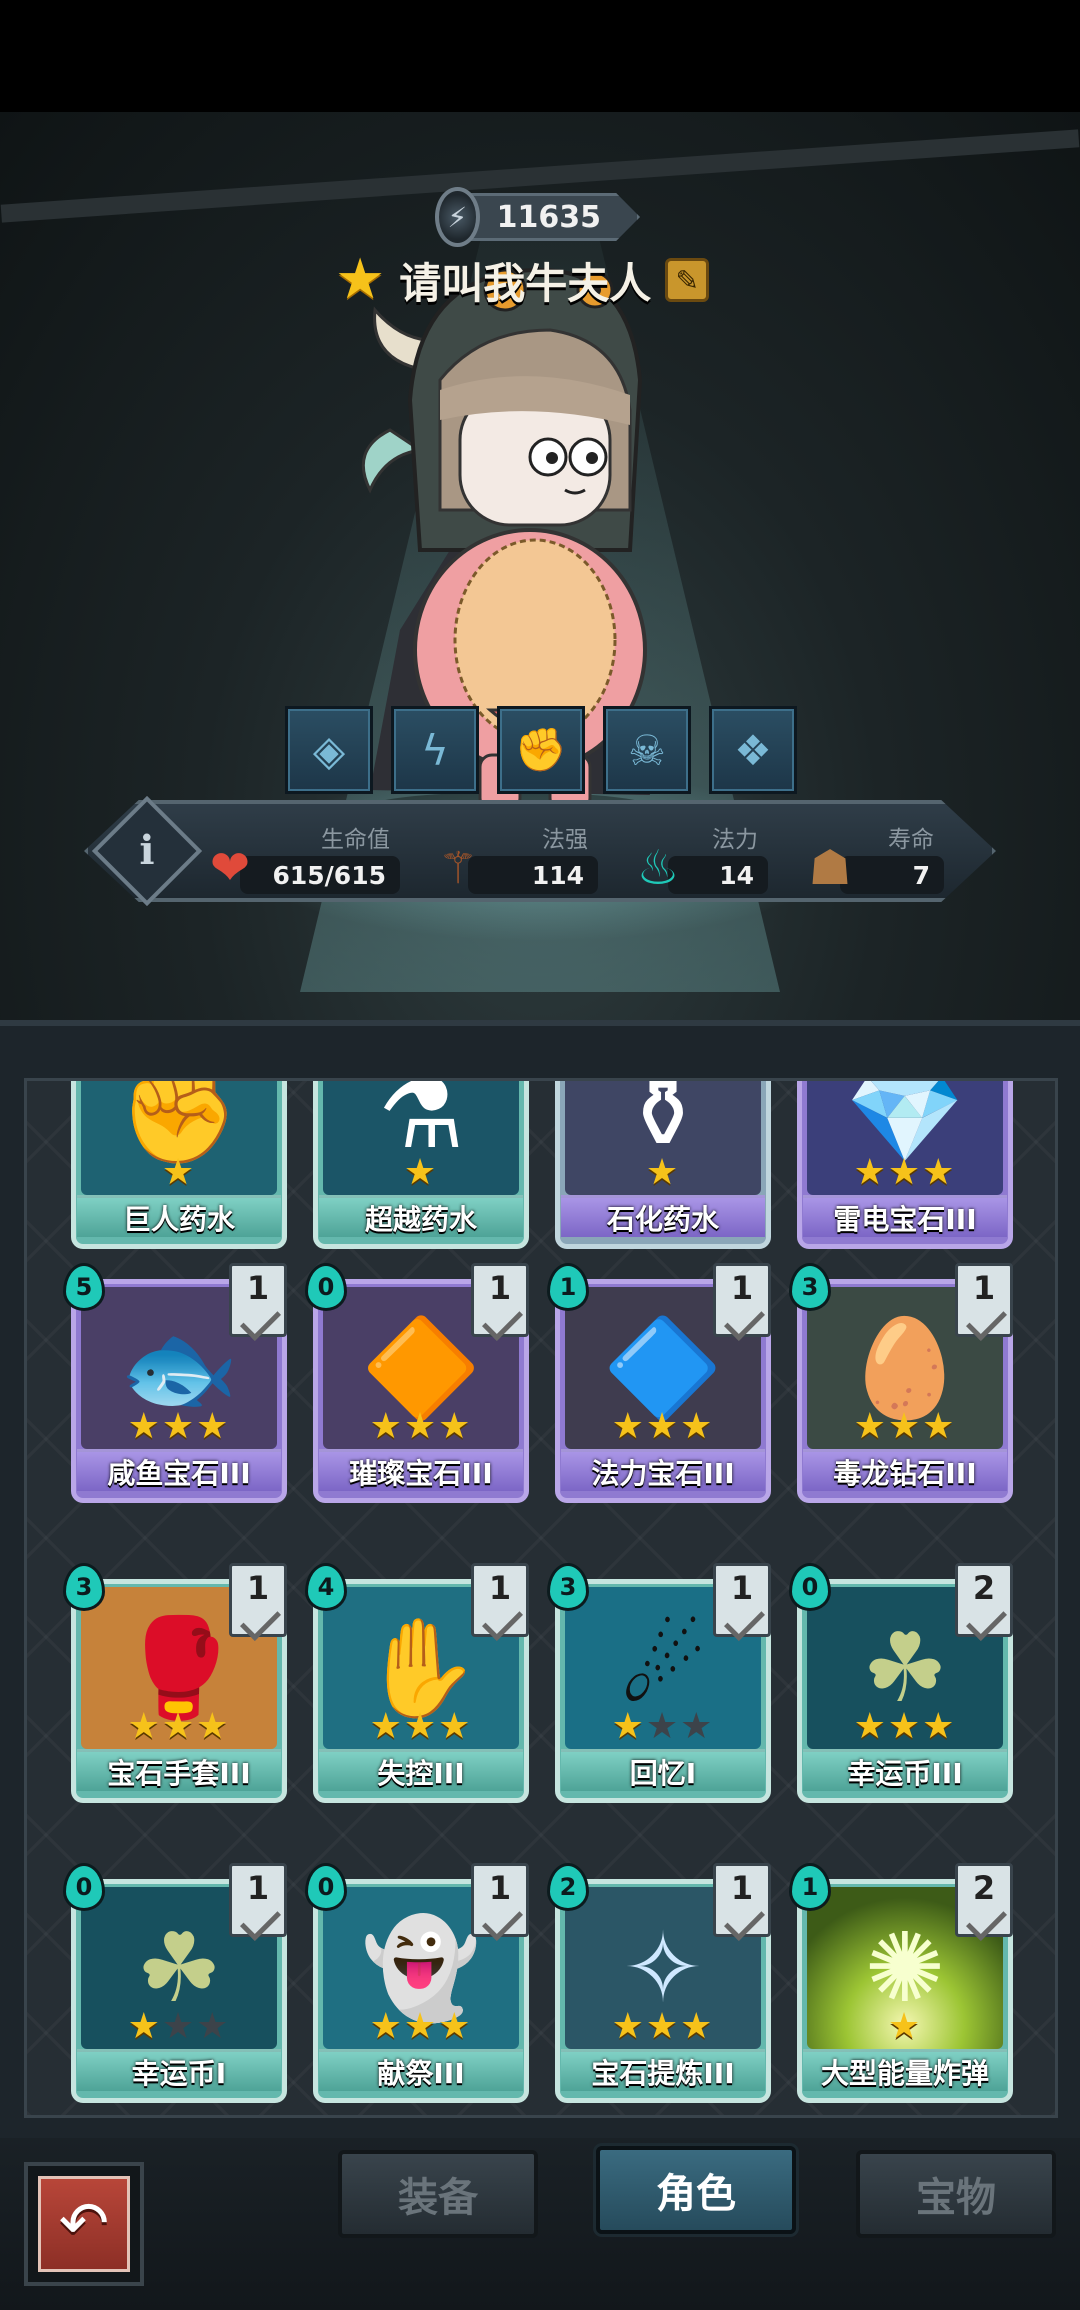 The image size is (1080, 2310). Describe the element at coordinates (84, 1287) in the screenshot. I see `mana-cost-badge: 5` at that location.